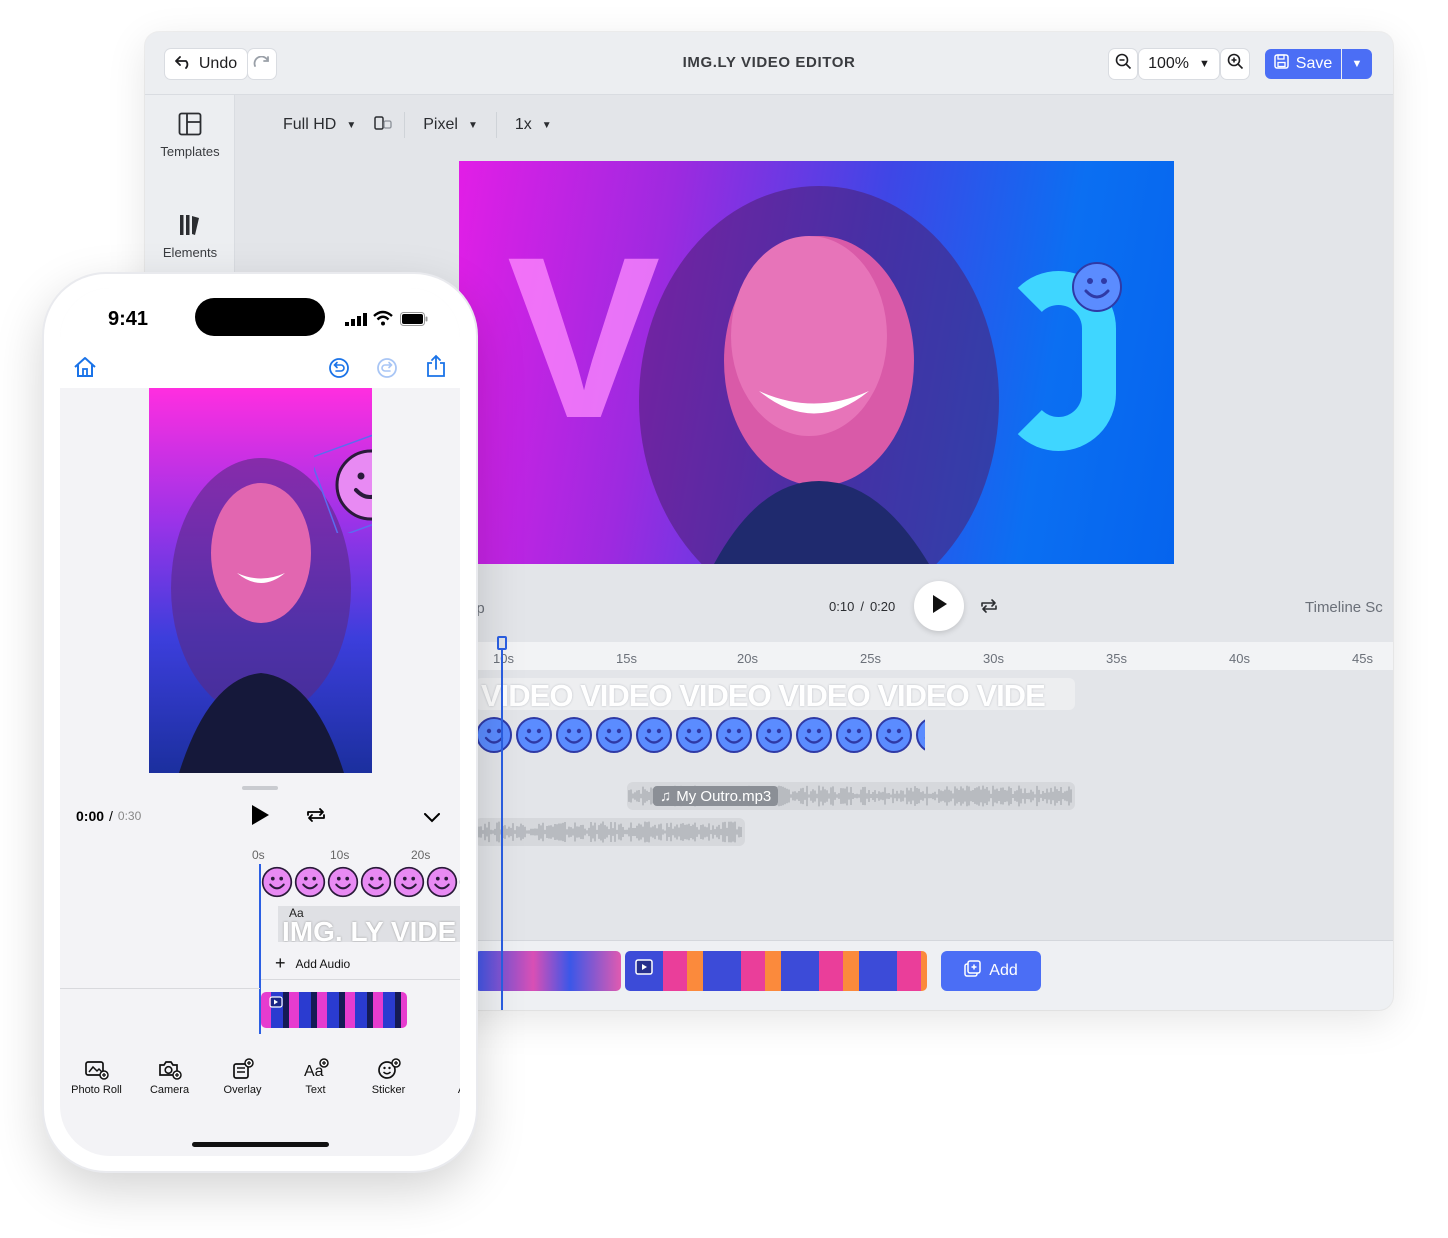  What do you see at coordinates (973, 971) in the screenshot?
I see `add-icon` at bounding box center [973, 971].